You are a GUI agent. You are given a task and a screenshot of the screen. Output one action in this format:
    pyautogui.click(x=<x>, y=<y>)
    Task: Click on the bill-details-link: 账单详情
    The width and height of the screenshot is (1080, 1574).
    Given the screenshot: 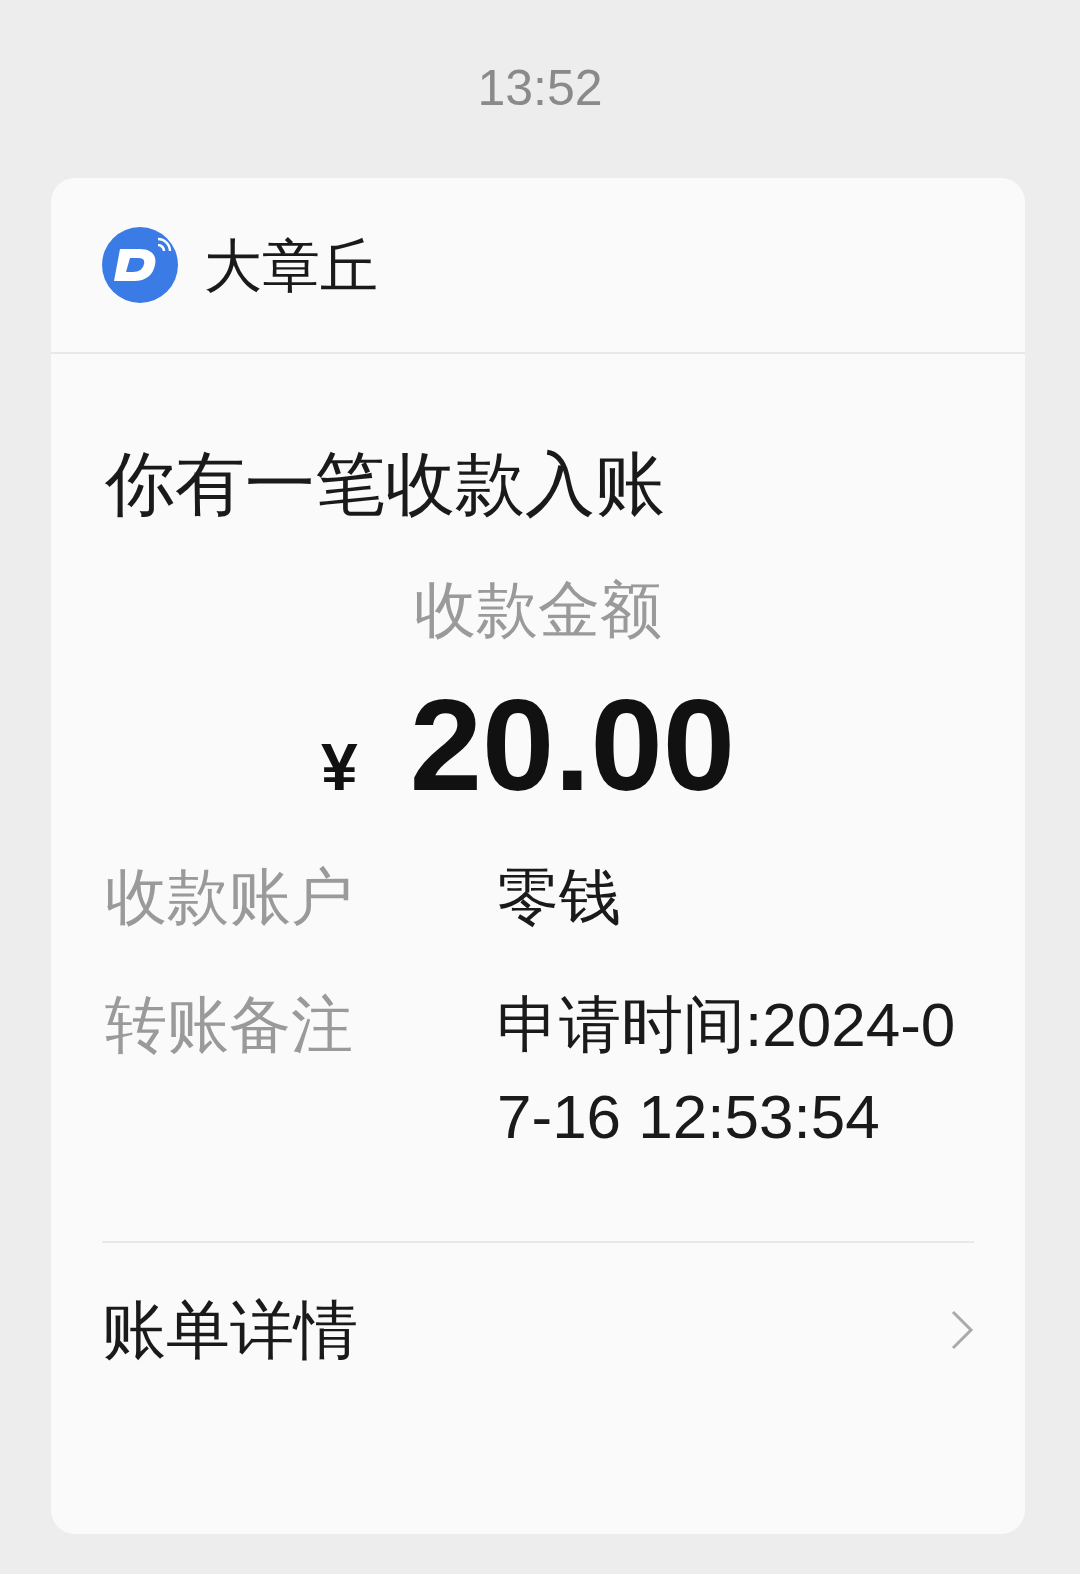 What is the action you would take?
    pyautogui.click(x=538, y=1330)
    